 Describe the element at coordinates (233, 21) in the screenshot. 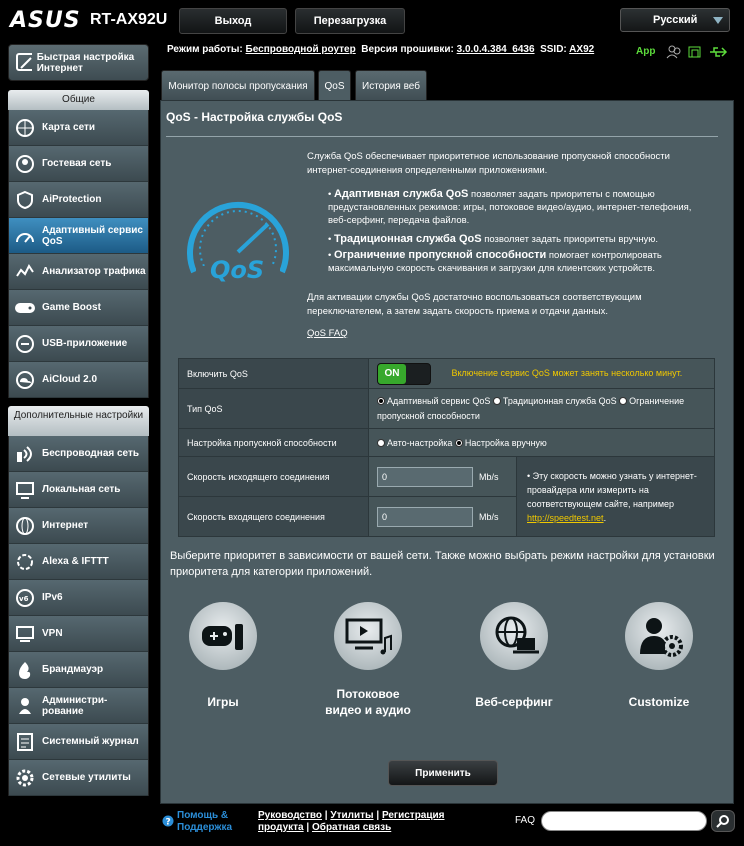

I see `logout-button: Выход` at that location.